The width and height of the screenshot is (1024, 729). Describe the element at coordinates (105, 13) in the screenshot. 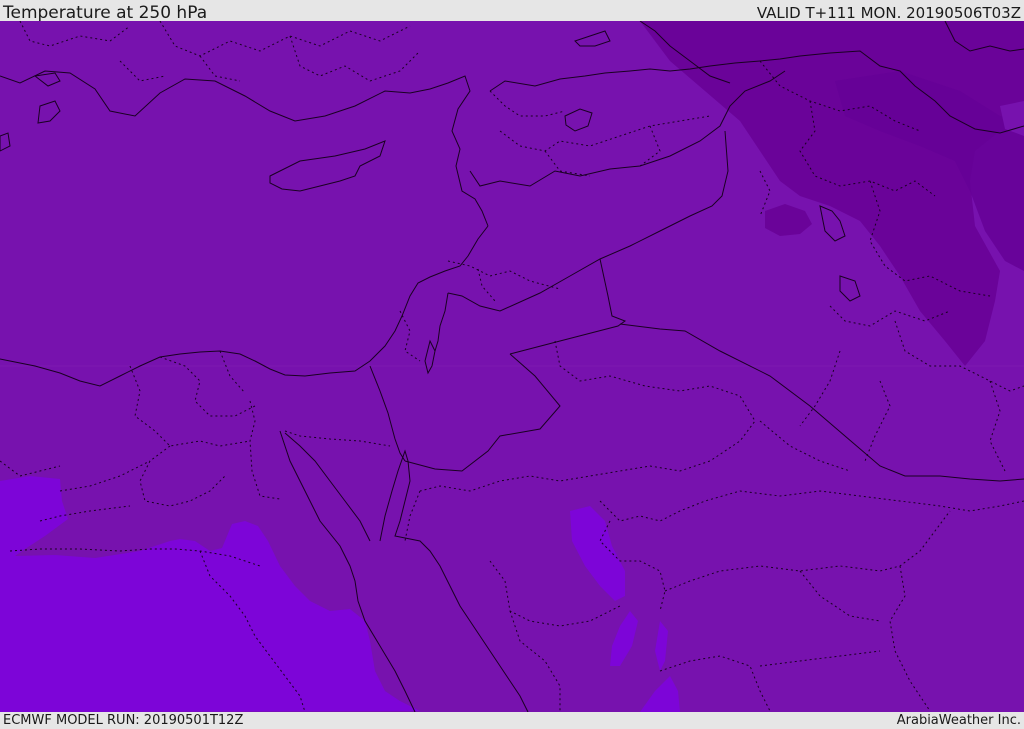

I see `map-title: Temperature at 250 hPa` at that location.